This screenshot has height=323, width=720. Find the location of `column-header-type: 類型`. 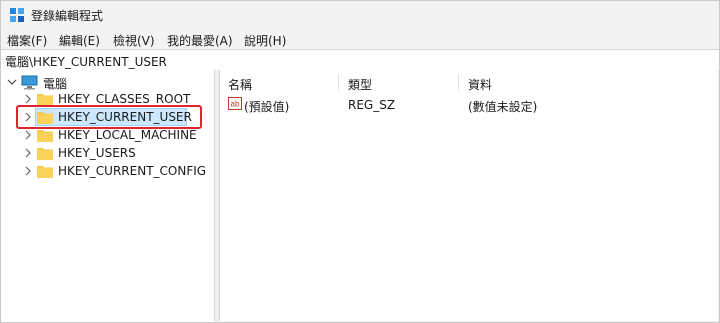

column-header-type: 類型 is located at coordinates (360, 84).